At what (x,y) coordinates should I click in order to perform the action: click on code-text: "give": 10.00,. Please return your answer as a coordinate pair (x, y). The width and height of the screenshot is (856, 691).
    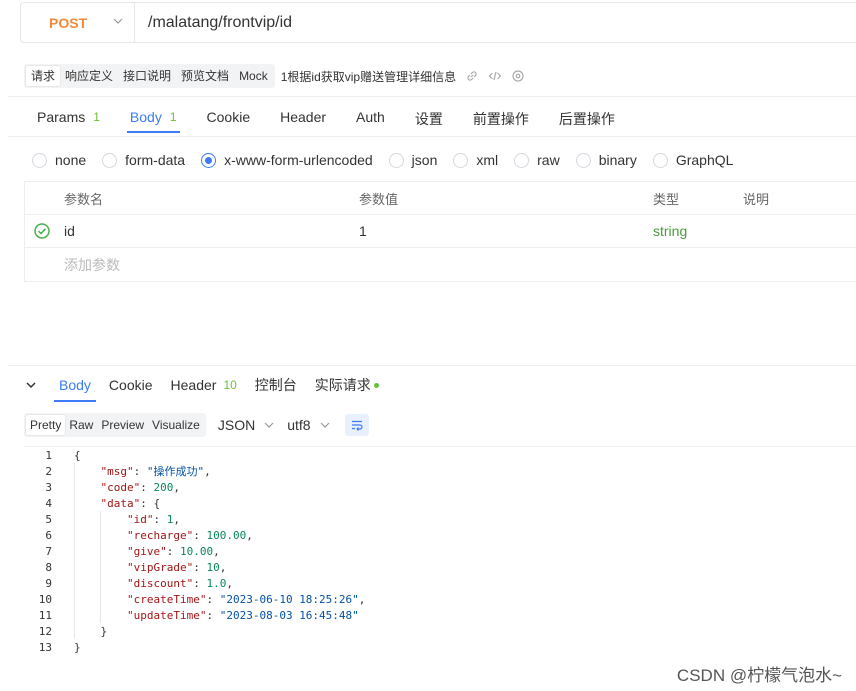
    Looking at the image, I should click on (173, 551).